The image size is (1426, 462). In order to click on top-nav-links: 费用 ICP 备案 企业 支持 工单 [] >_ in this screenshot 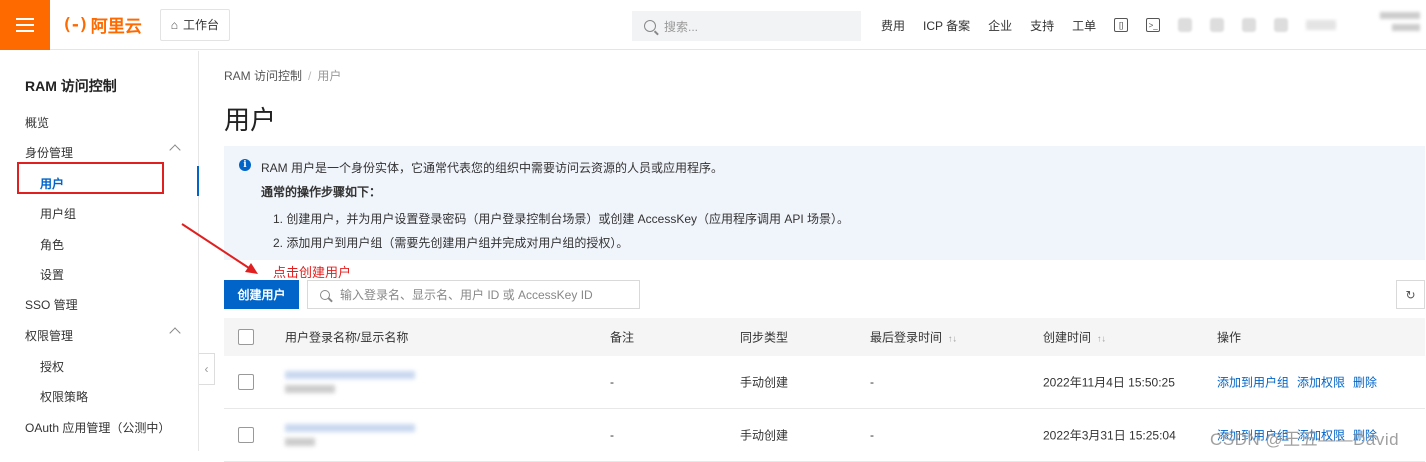, I will do `click(1109, 25)`.